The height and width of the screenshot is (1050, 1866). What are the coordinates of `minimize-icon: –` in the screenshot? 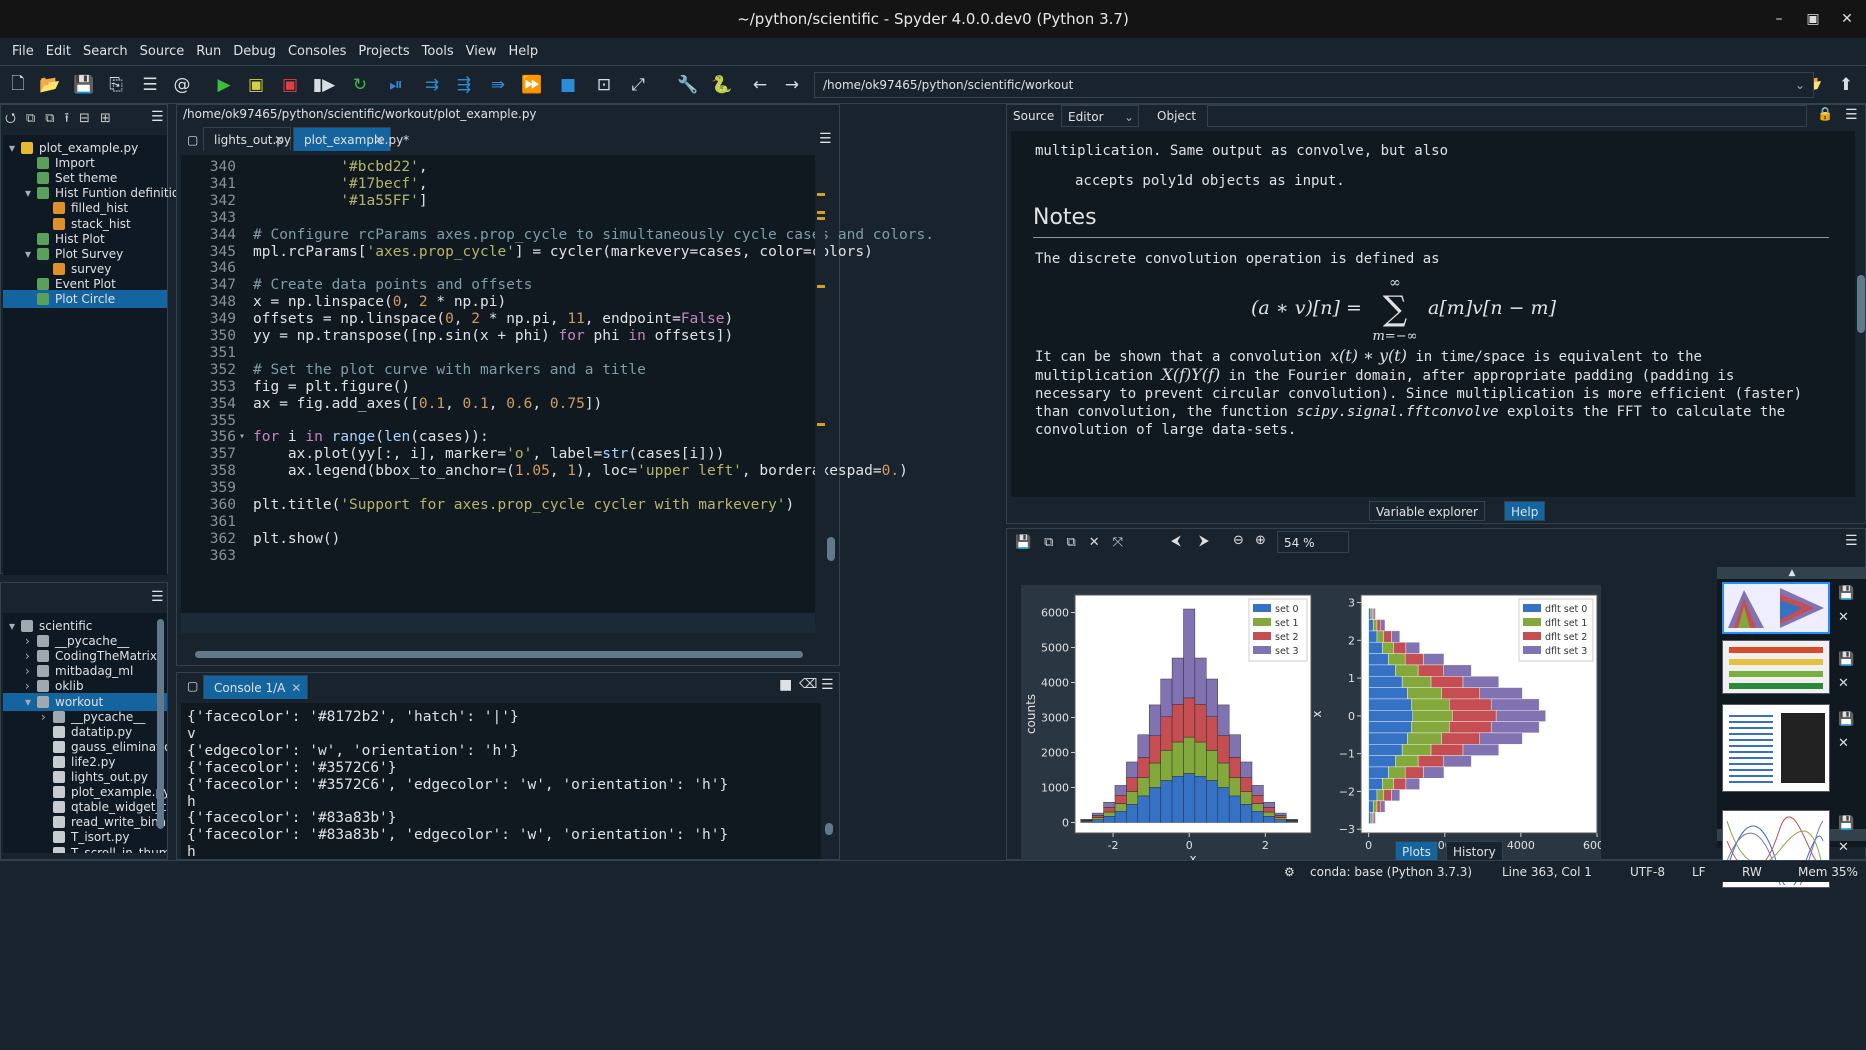 It's located at (1779, 19).